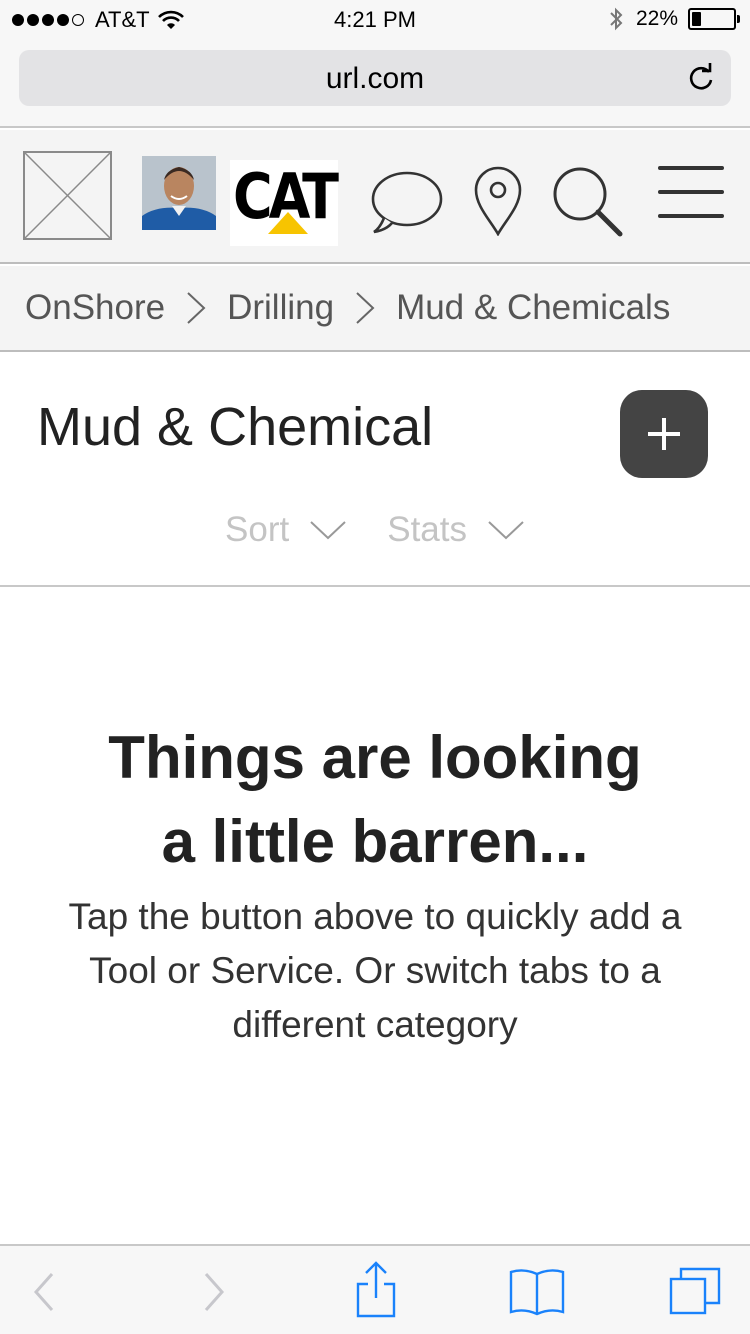 The height and width of the screenshot is (1334, 750). What do you see at coordinates (407, 202) in the screenshot?
I see `chat-icon` at bounding box center [407, 202].